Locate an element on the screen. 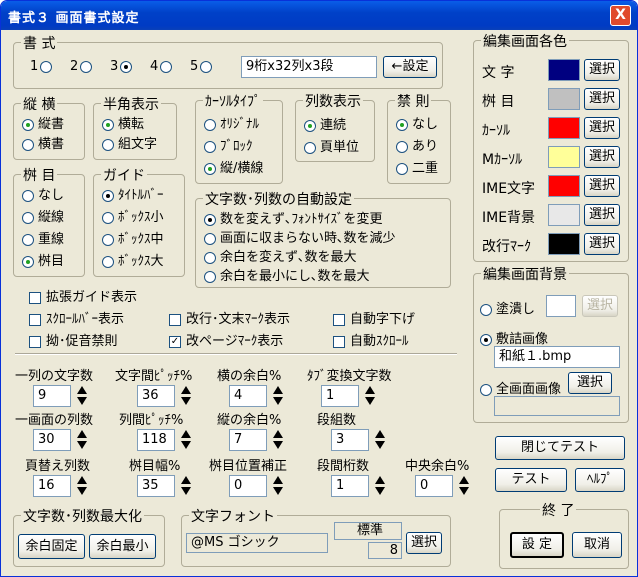 This screenshot has height=577, width=638. color-select-button-4: 選択 is located at coordinates (602, 186).